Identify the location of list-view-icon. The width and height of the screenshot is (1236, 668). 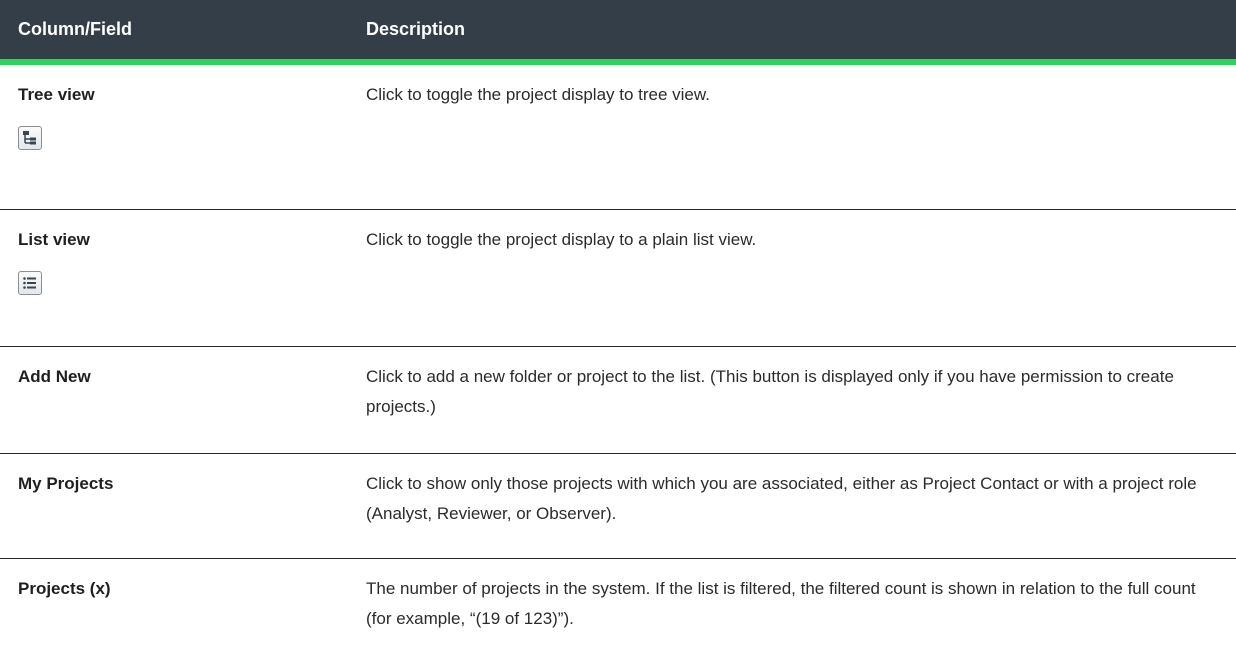
(30, 282).